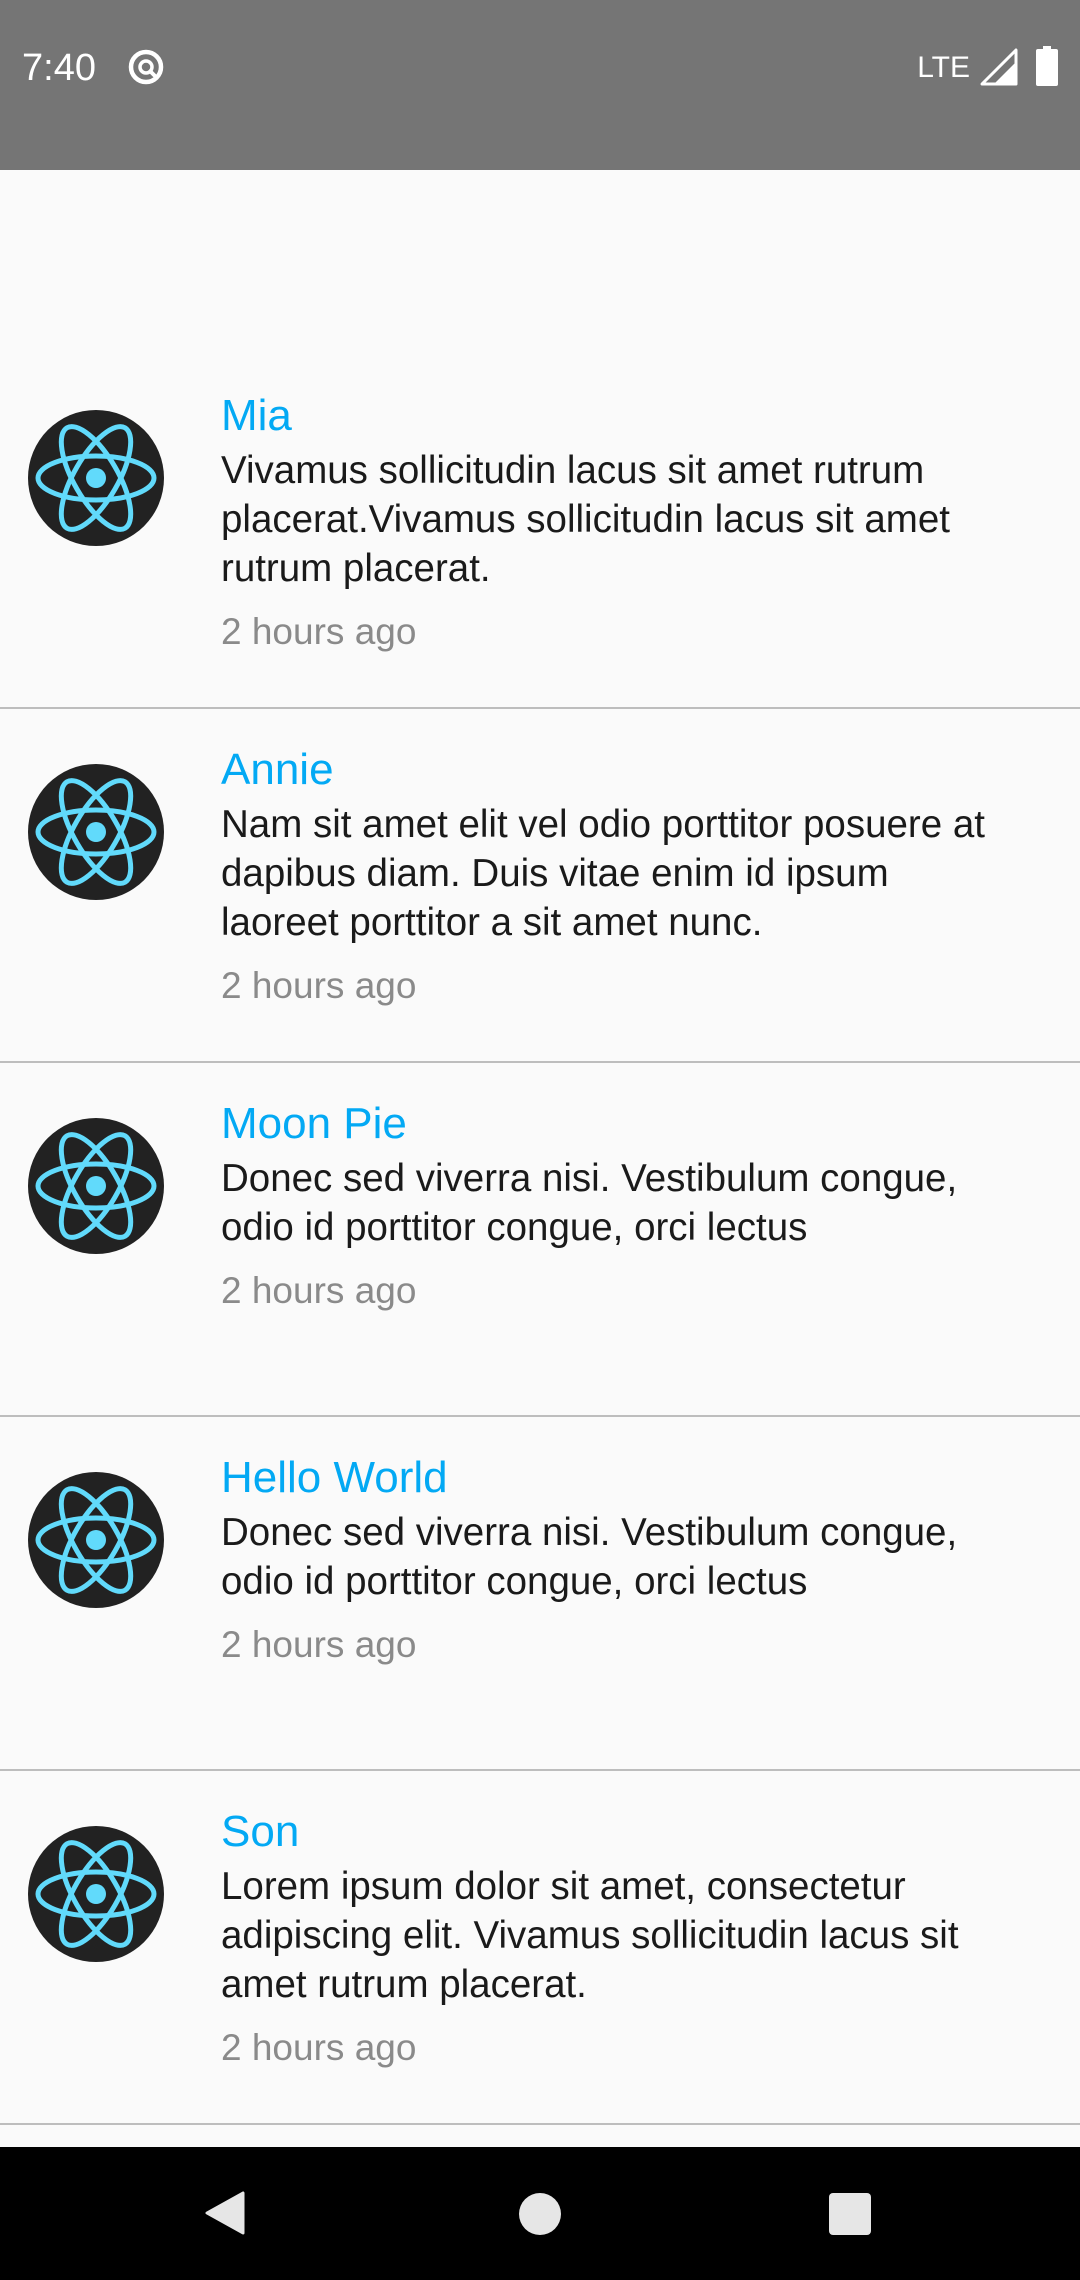 The image size is (1080, 2280). I want to click on network-type: LTE, so click(943, 67).